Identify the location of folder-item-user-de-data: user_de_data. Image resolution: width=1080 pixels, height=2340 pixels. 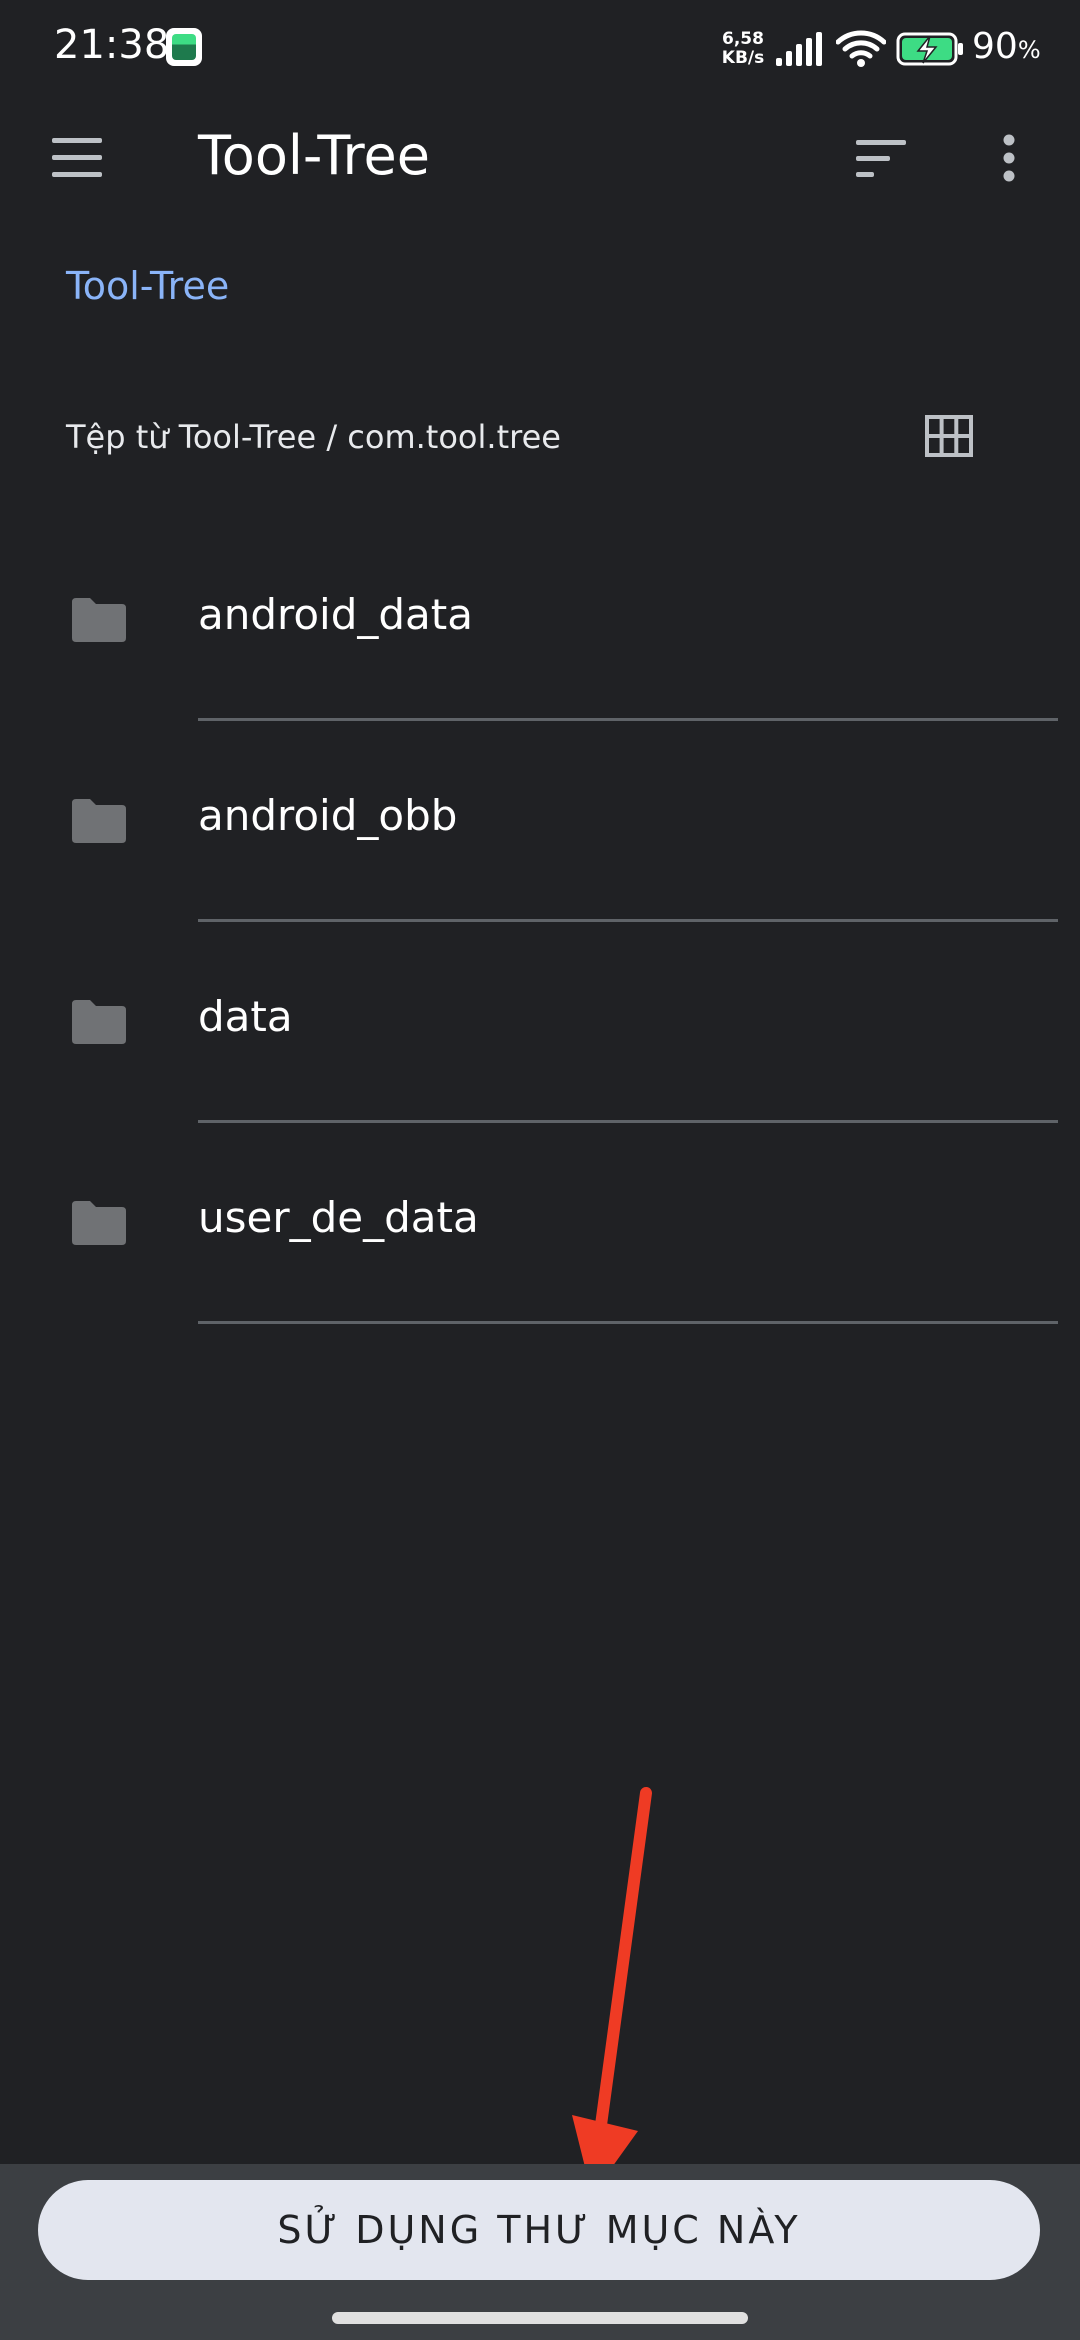
(540, 1223).